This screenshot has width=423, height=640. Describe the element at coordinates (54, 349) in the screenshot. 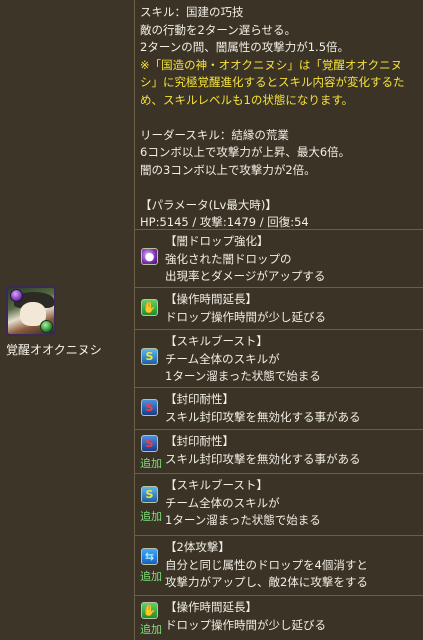

I see `character-name: 覚醒オオクニヌシ` at that location.